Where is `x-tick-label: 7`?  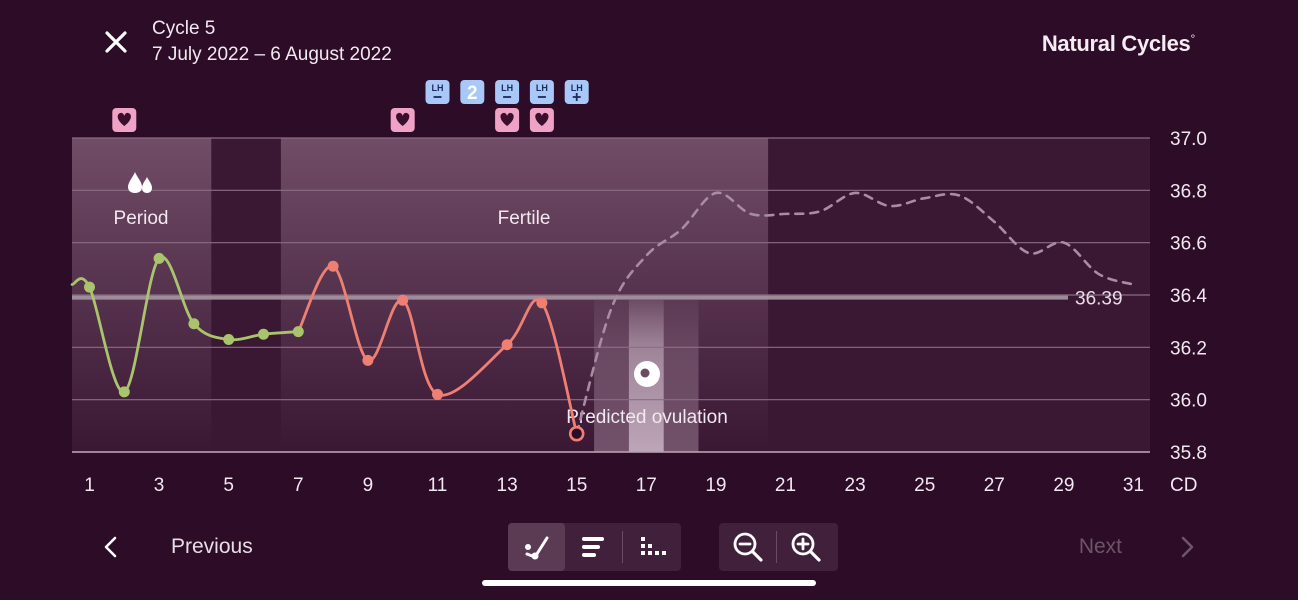 x-tick-label: 7 is located at coordinates (298, 485).